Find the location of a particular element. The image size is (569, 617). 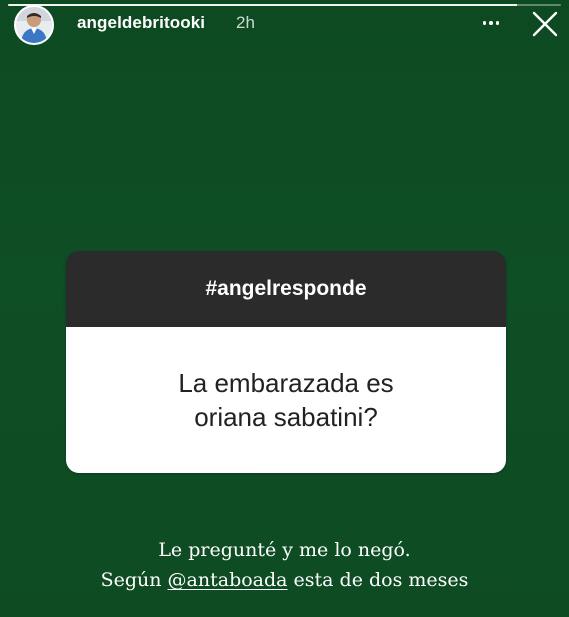

mention-link: @antaboada is located at coordinates (228, 580).